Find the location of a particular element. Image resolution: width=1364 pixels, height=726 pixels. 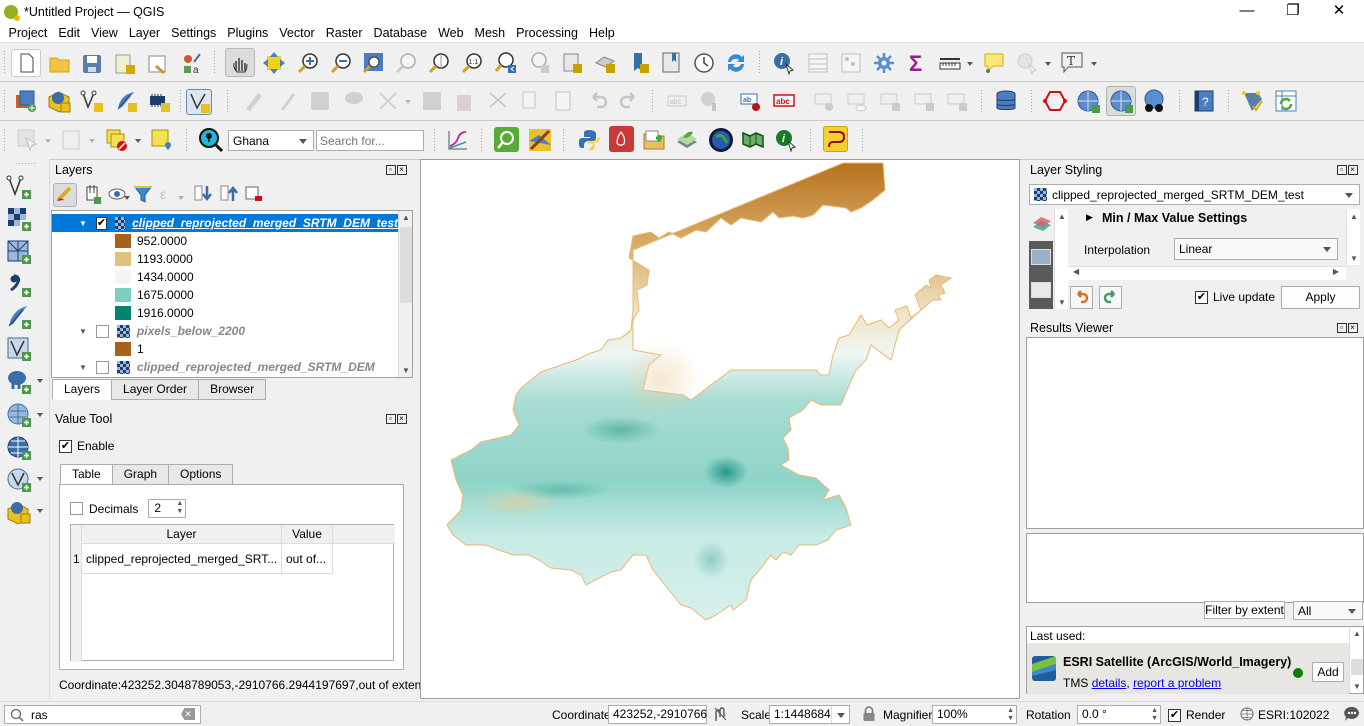

layer-labeling-icon: ab is located at coordinates (750, 101).